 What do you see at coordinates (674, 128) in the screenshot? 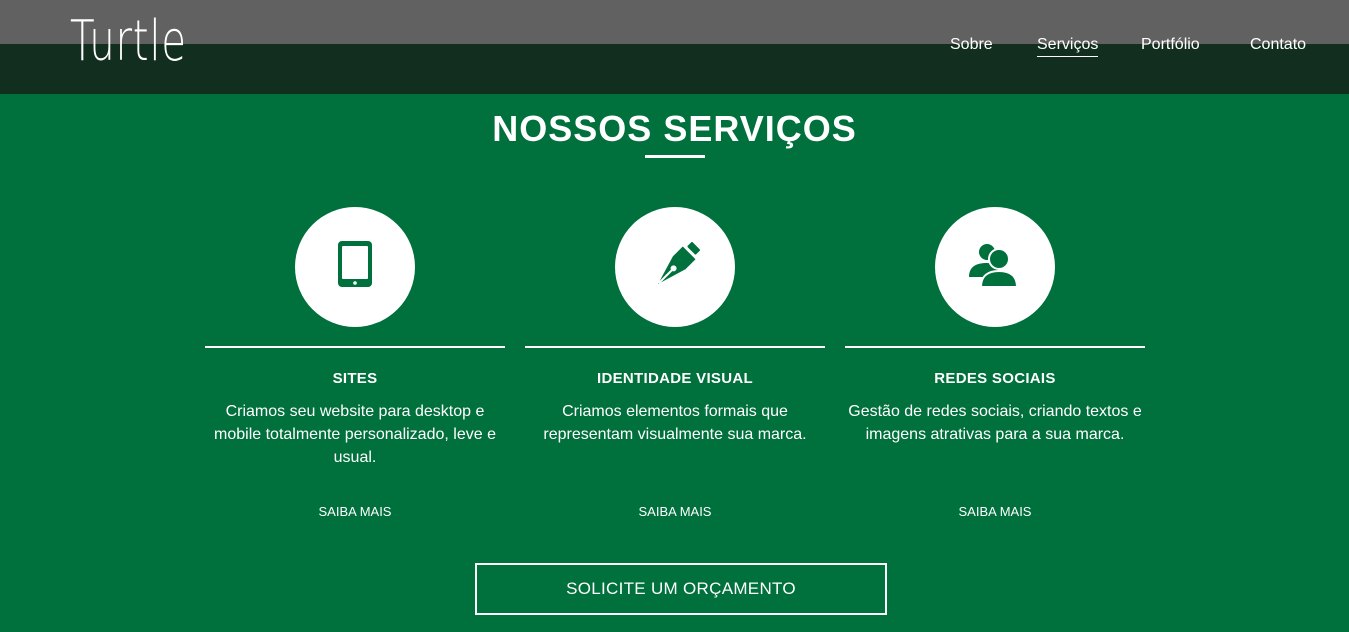
I see `section-title: NOSSOS SERVIÇOS` at bounding box center [674, 128].